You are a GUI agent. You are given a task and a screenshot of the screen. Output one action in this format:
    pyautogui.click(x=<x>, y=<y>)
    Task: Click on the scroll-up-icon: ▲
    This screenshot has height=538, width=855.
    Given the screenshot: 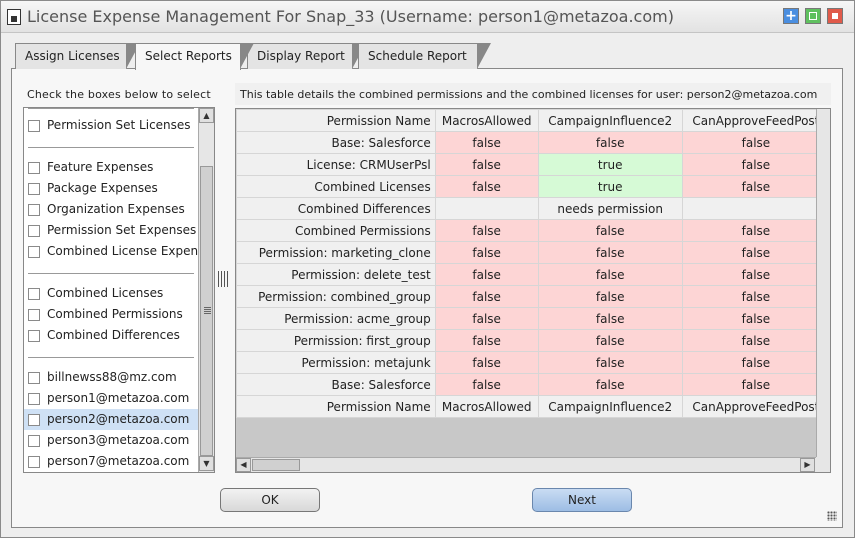 What is the action you would take?
    pyautogui.click(x=206, y=115)
    